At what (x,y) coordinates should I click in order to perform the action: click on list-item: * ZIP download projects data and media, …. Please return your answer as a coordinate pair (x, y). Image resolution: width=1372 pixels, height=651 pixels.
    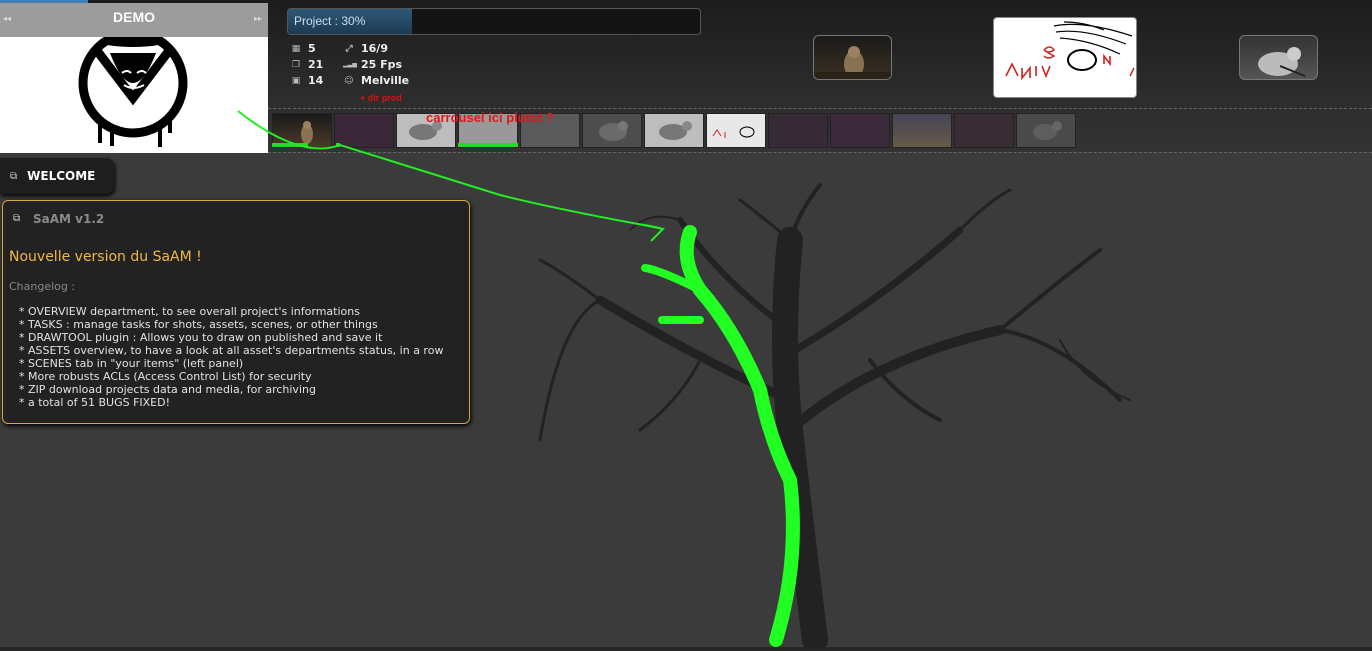
    Looking at the image, I should click on (167, 389).